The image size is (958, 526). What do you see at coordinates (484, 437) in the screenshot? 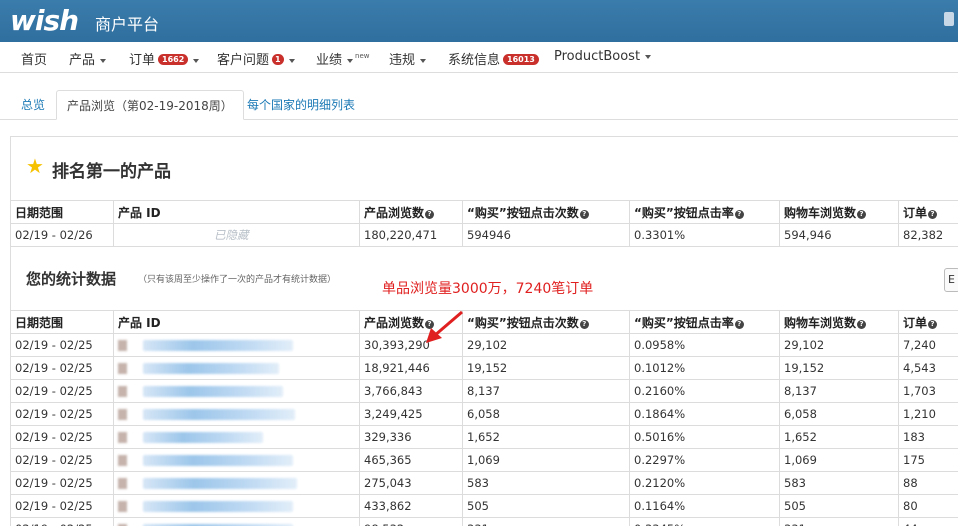
I see `table-row: 02/19 - 02/25 329,336 1,652 0.5016% 1,652 183` at bounding box center [484, 437].